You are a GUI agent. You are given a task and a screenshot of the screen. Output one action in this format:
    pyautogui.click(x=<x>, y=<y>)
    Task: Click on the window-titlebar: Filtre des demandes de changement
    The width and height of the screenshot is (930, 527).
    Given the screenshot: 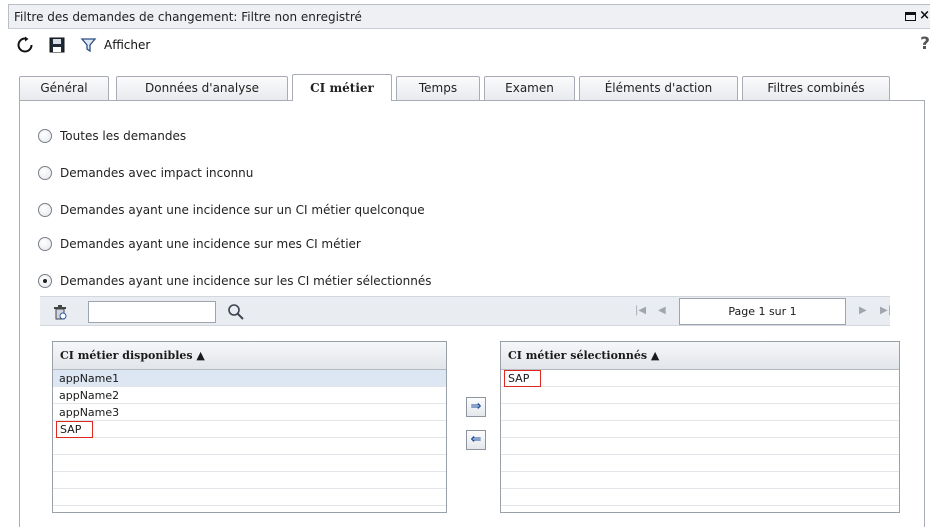 What is the action you would take?
    pyautogui.click(x=469, y=16)
    